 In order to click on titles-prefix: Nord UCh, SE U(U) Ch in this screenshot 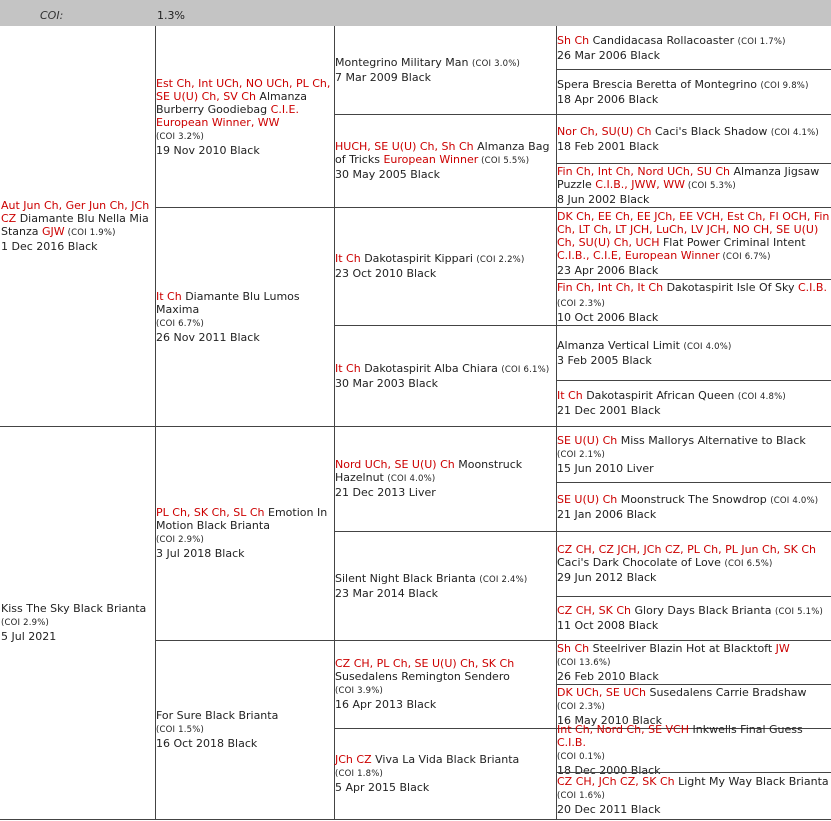, I will do `click(395, 464)`.